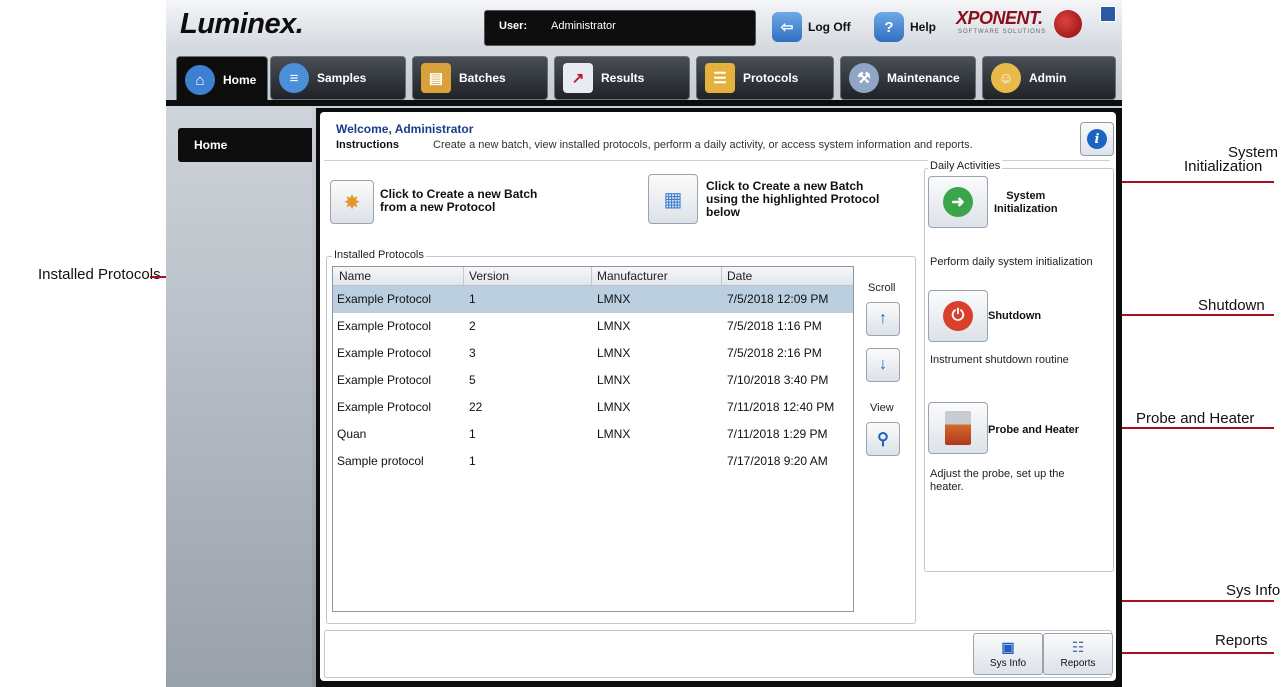 This screenshot has width=1282, height=687. I want to click on sys-info-icon: ▣, so click(1008, 647).